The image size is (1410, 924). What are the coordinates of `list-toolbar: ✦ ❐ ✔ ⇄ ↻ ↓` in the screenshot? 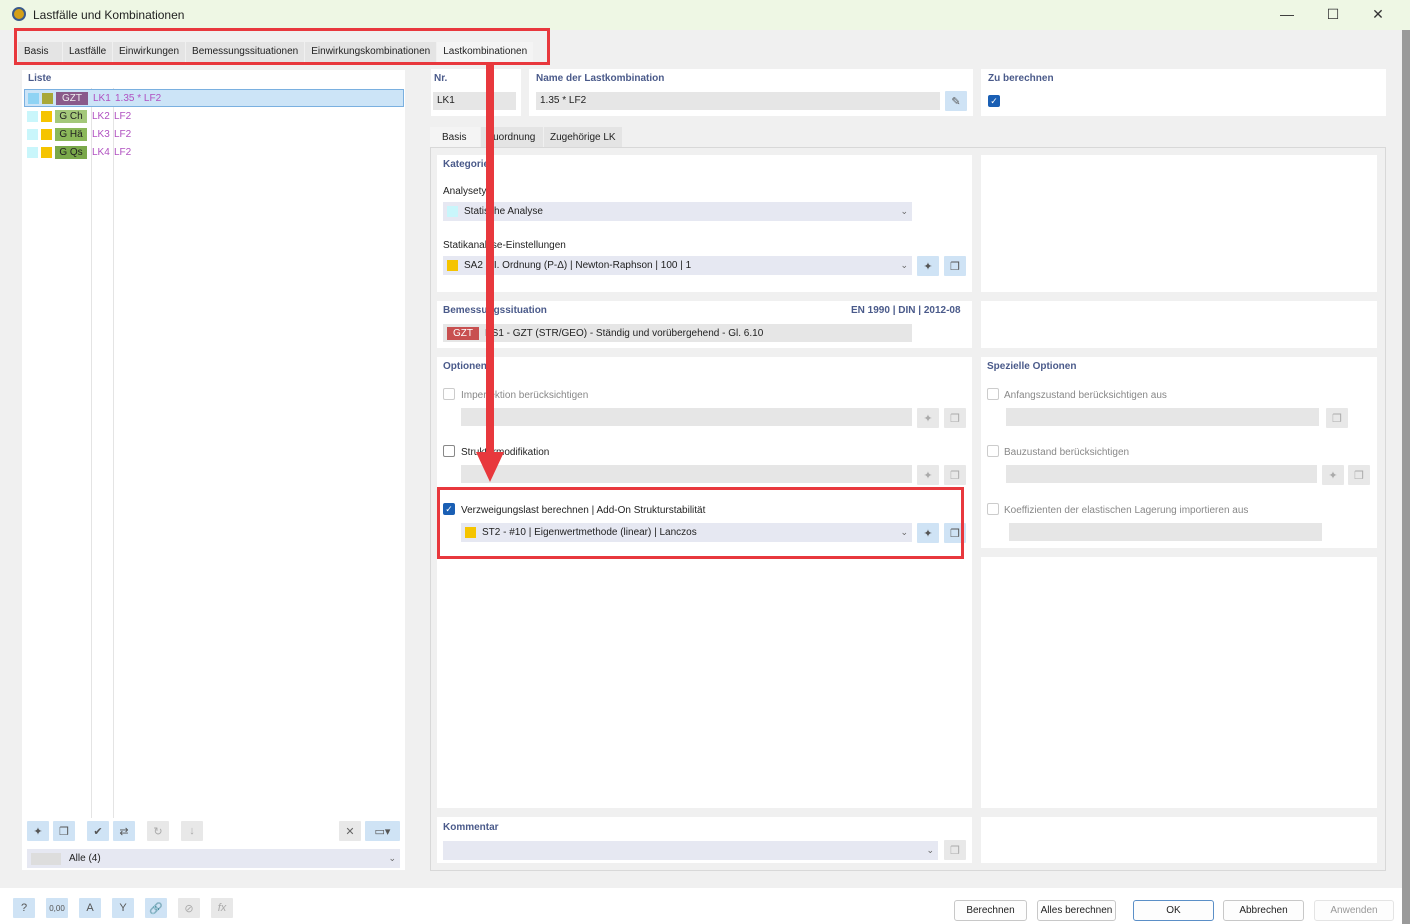 It's located at (115, 831).